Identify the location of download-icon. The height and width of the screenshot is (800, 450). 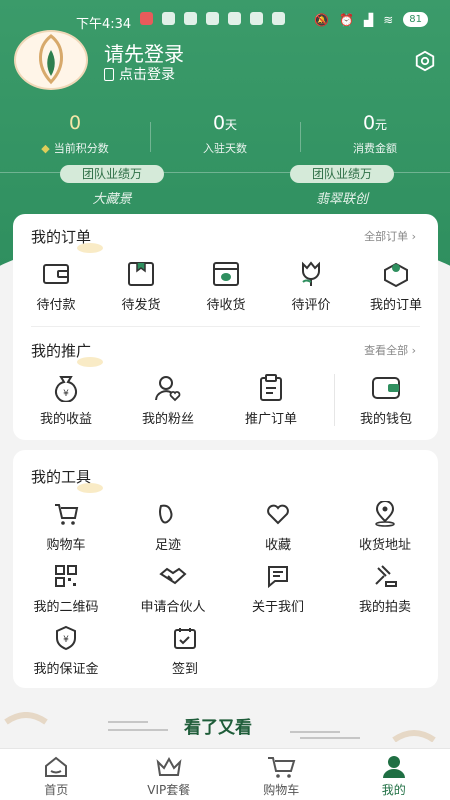
(212, 18).